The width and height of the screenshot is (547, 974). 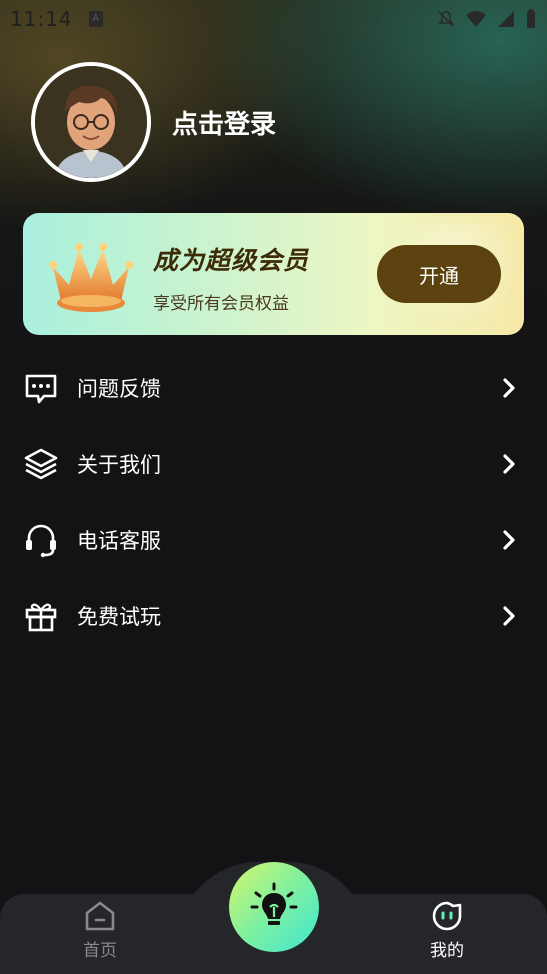 What do you see at coordinates (273, 19) in the screenshot?
I see `status-bar: 11:14 A` at bounding box center [273, 19].